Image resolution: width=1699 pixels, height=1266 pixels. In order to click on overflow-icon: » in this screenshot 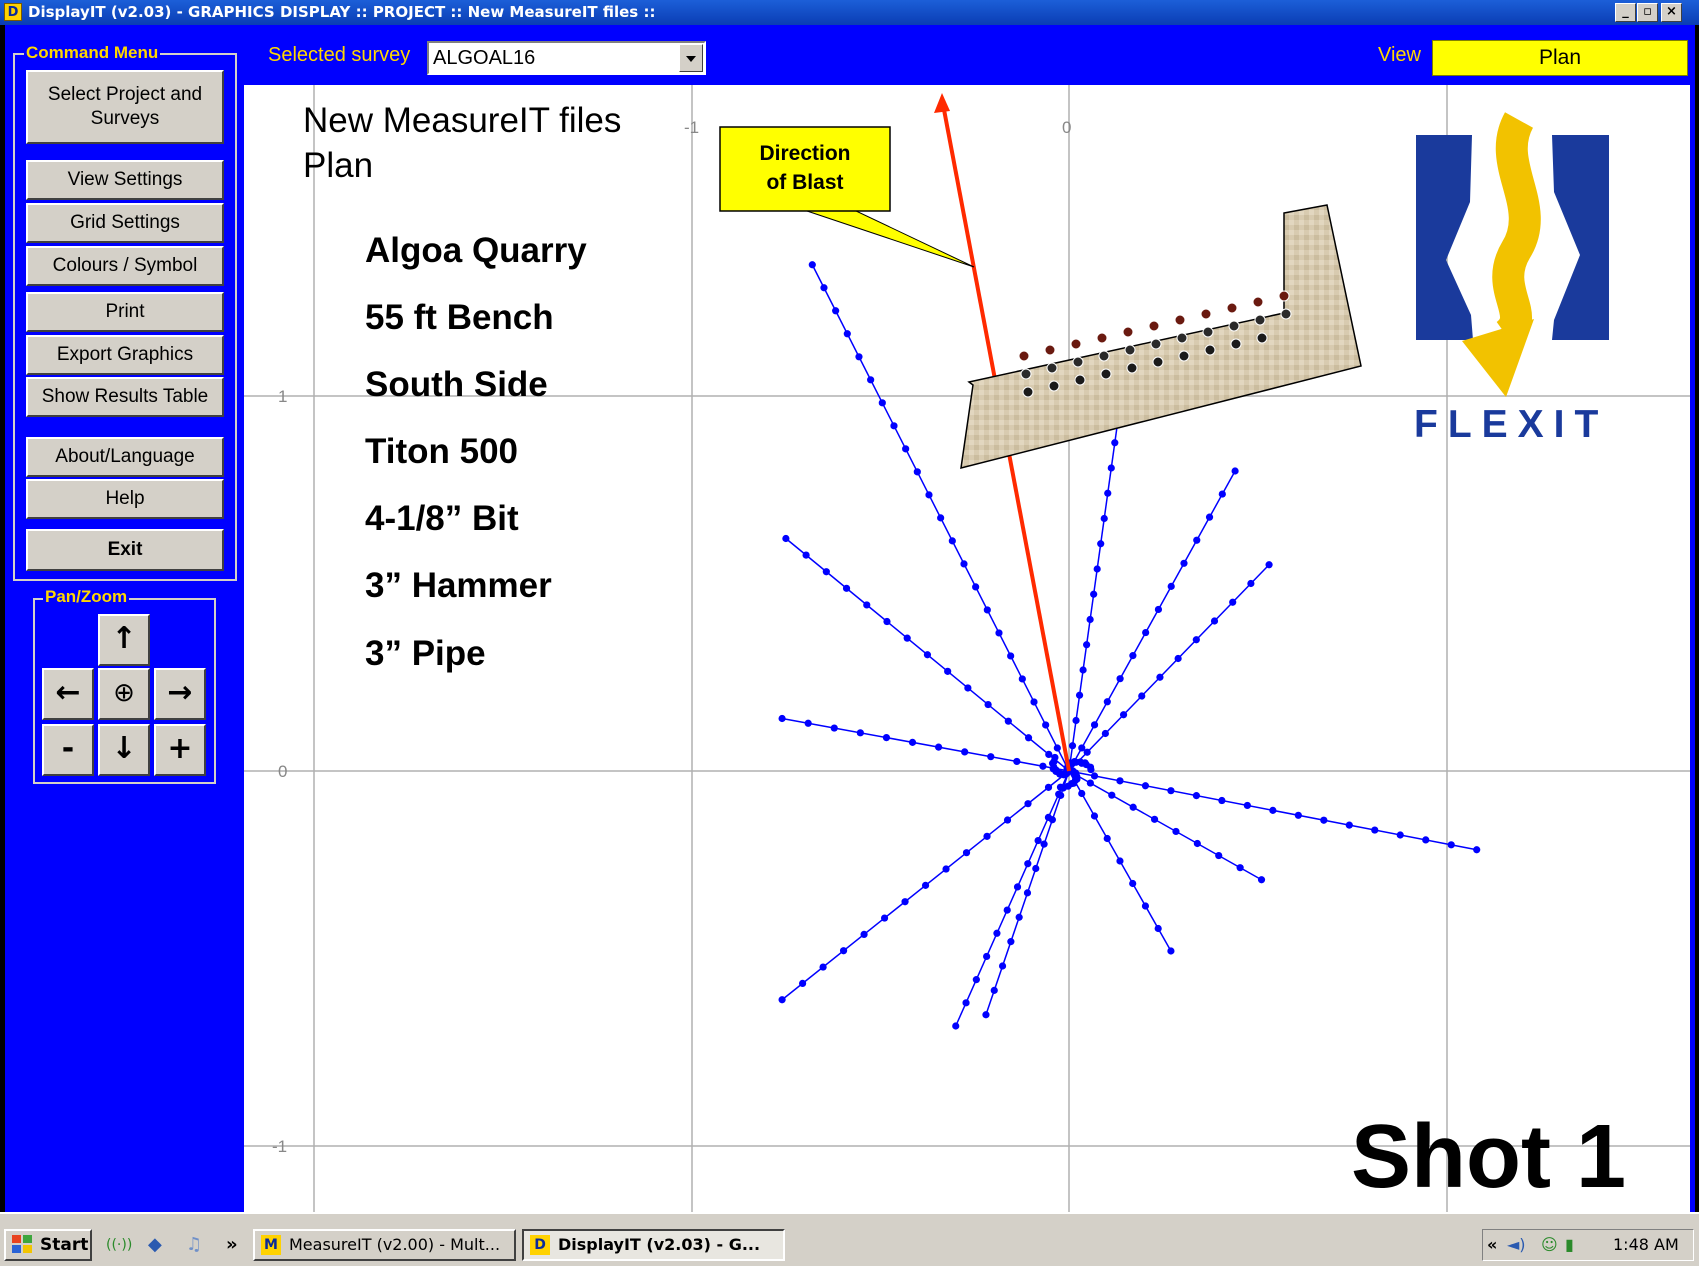, I will do `click(232, 1245)`.